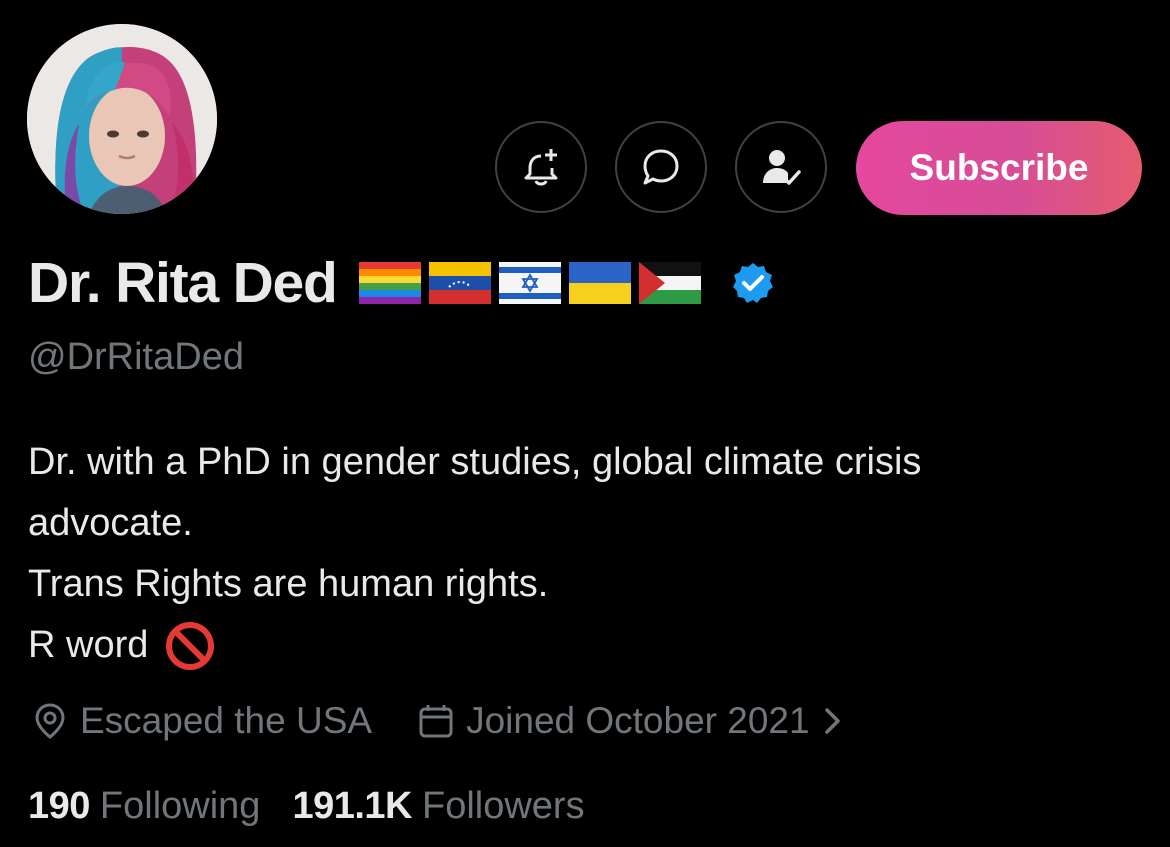 The height and width of the screenshot is (847, 1170). I want to click on verified-badge-icon, so click(753, 283).